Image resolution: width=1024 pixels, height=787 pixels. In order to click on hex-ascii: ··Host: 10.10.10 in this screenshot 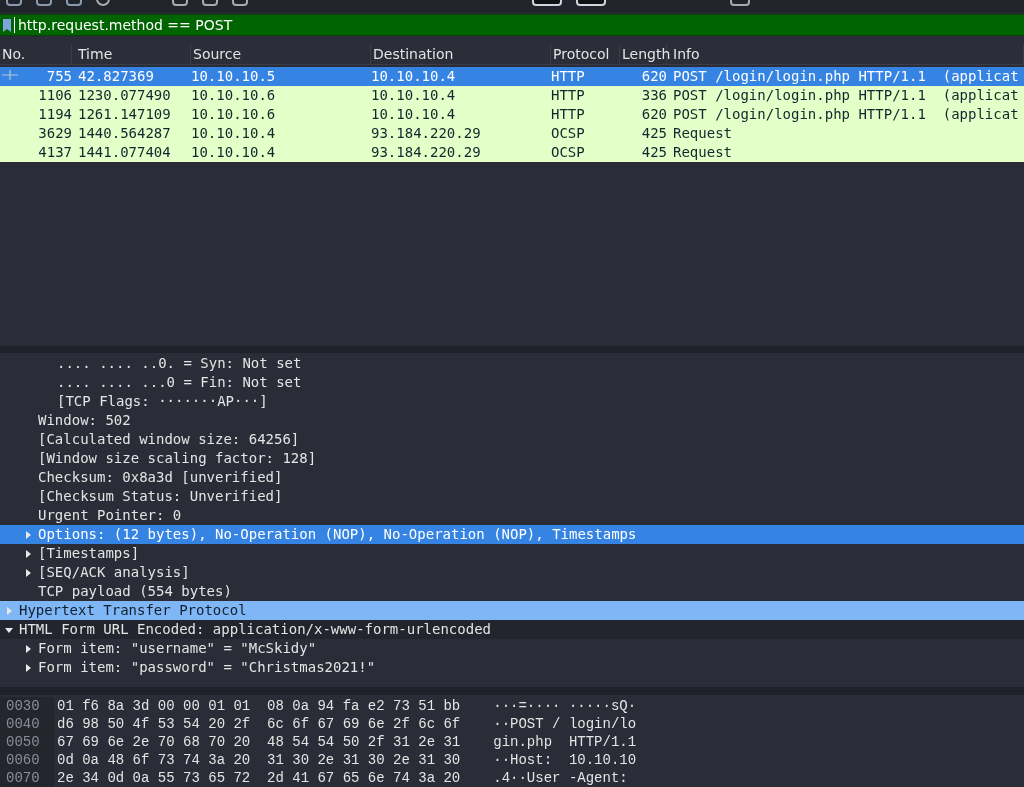, I will do `click(564, 760)`.